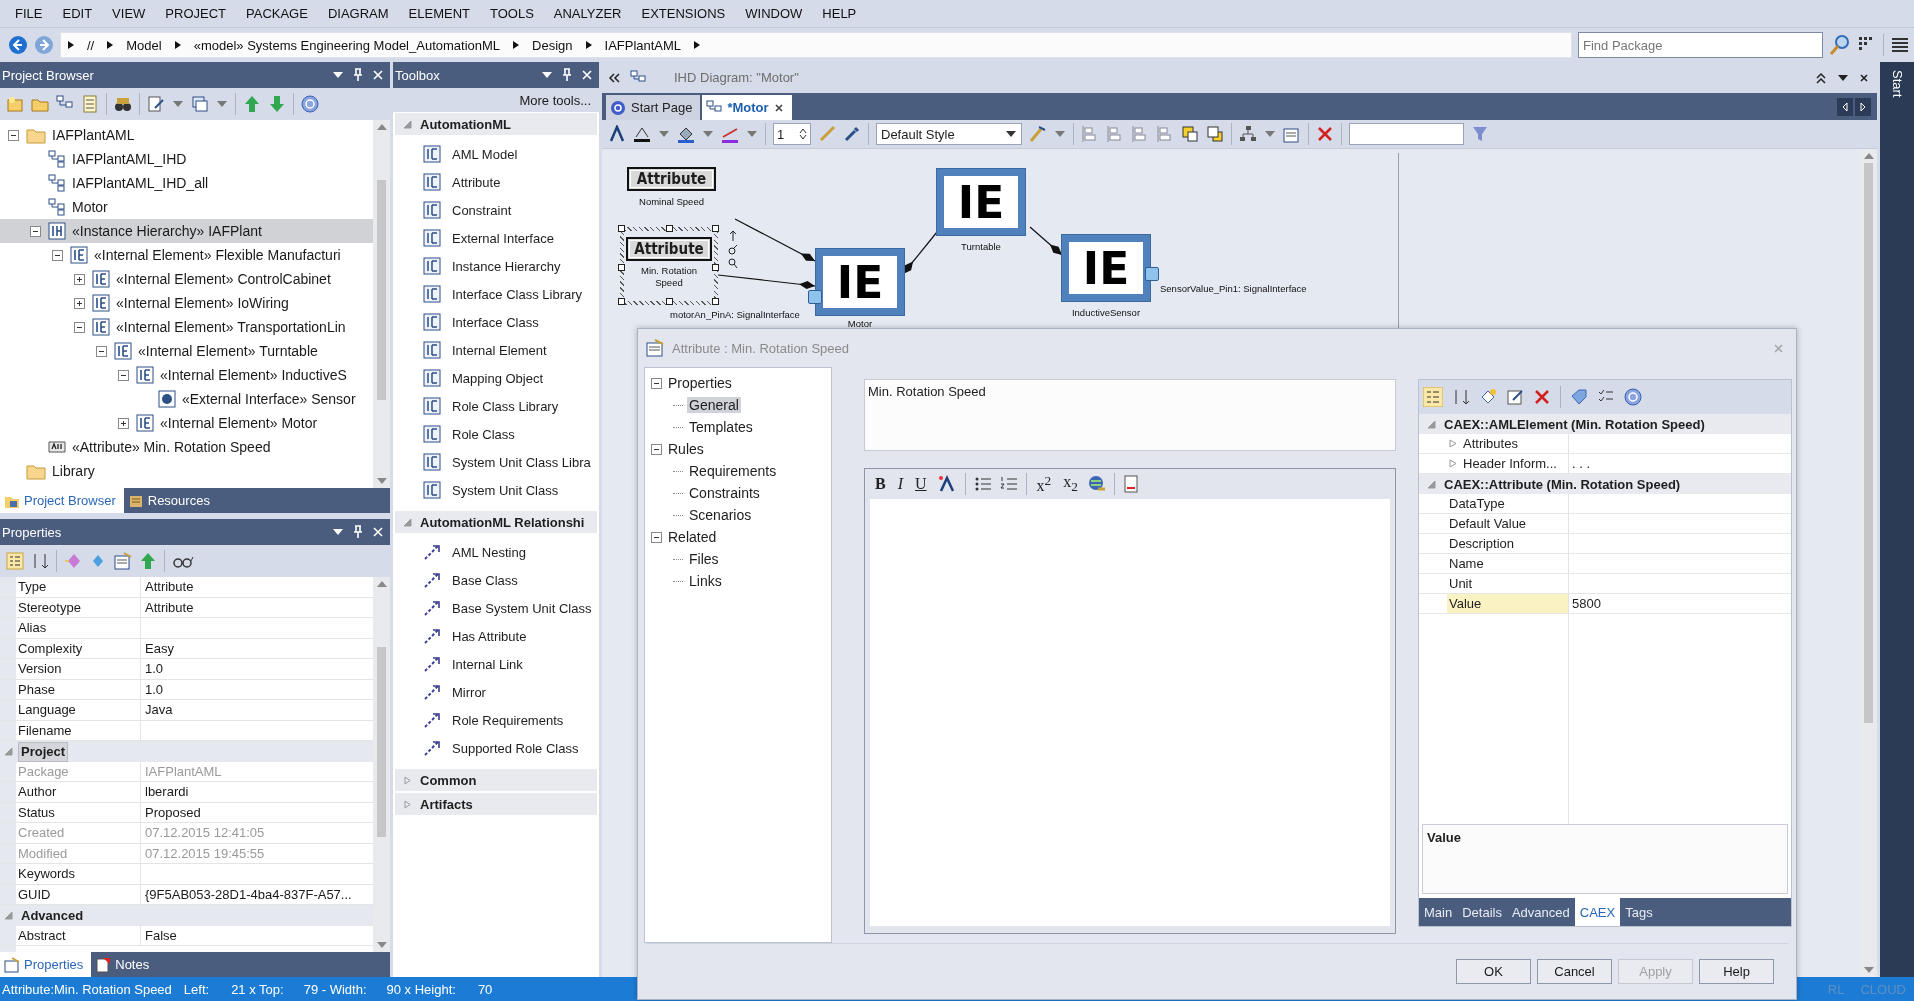 The height and width of the screenshot is (1001, 1914). What do you see at coordinates (1453, 463) in the screenshot?
I see `expand-arrow-icon` at bounding box center [1453, 463].